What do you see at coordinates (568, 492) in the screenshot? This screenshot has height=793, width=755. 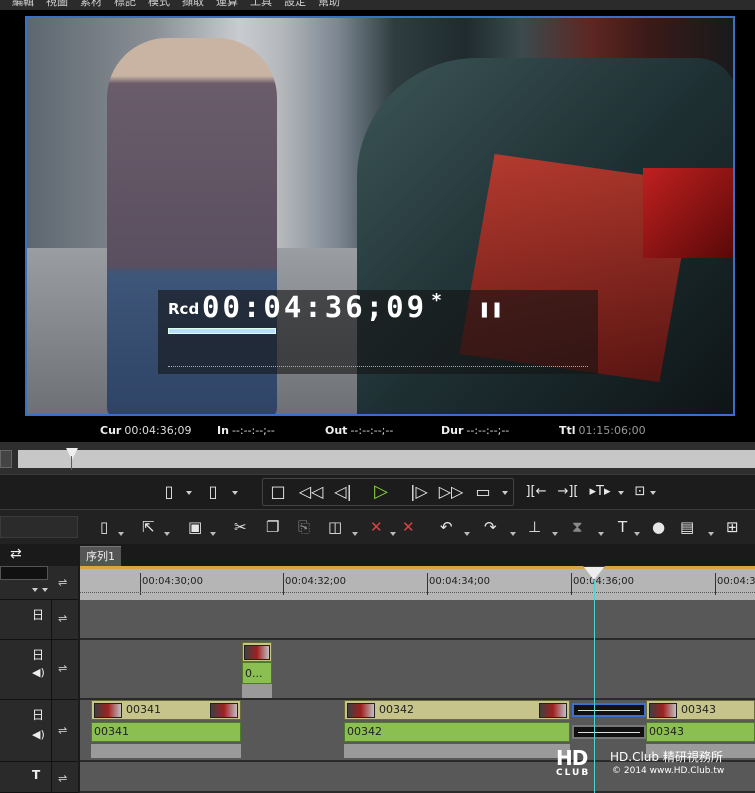 I see `mark-out-edit-icon: →][` at bounding box center [568, 492].